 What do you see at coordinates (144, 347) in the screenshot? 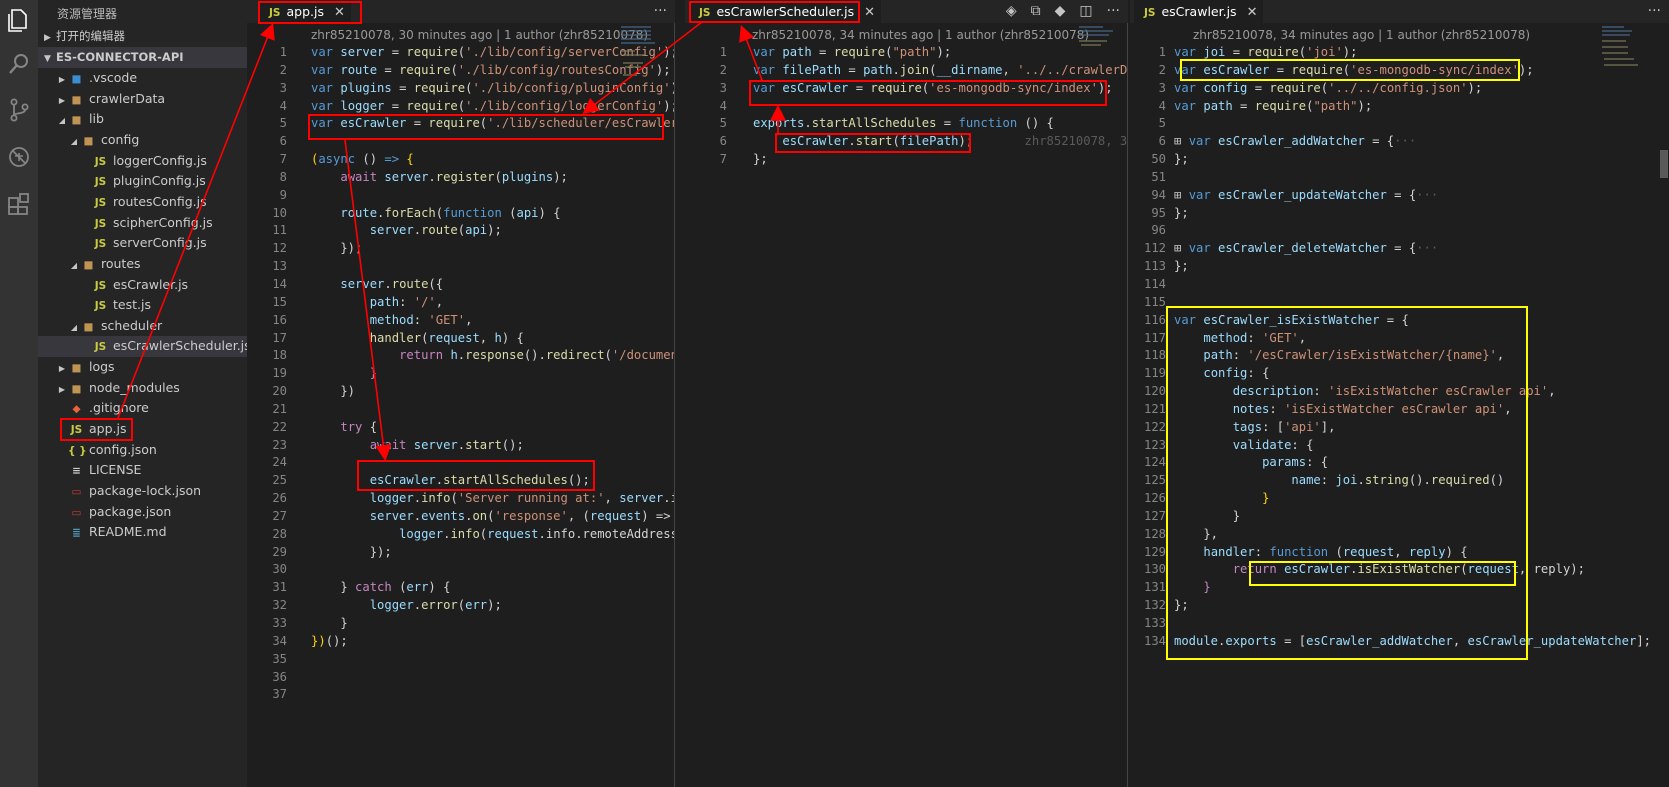
I see `tree-item-escrawlerscheduler-js: JS esCrawlerScheduler.js` at bounding box center [144, 347].